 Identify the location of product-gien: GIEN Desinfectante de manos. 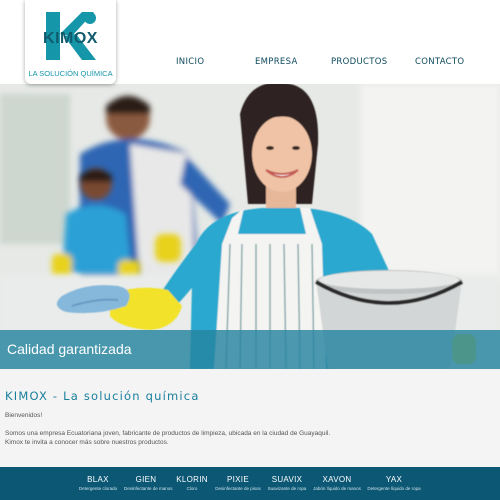
(148, 483).